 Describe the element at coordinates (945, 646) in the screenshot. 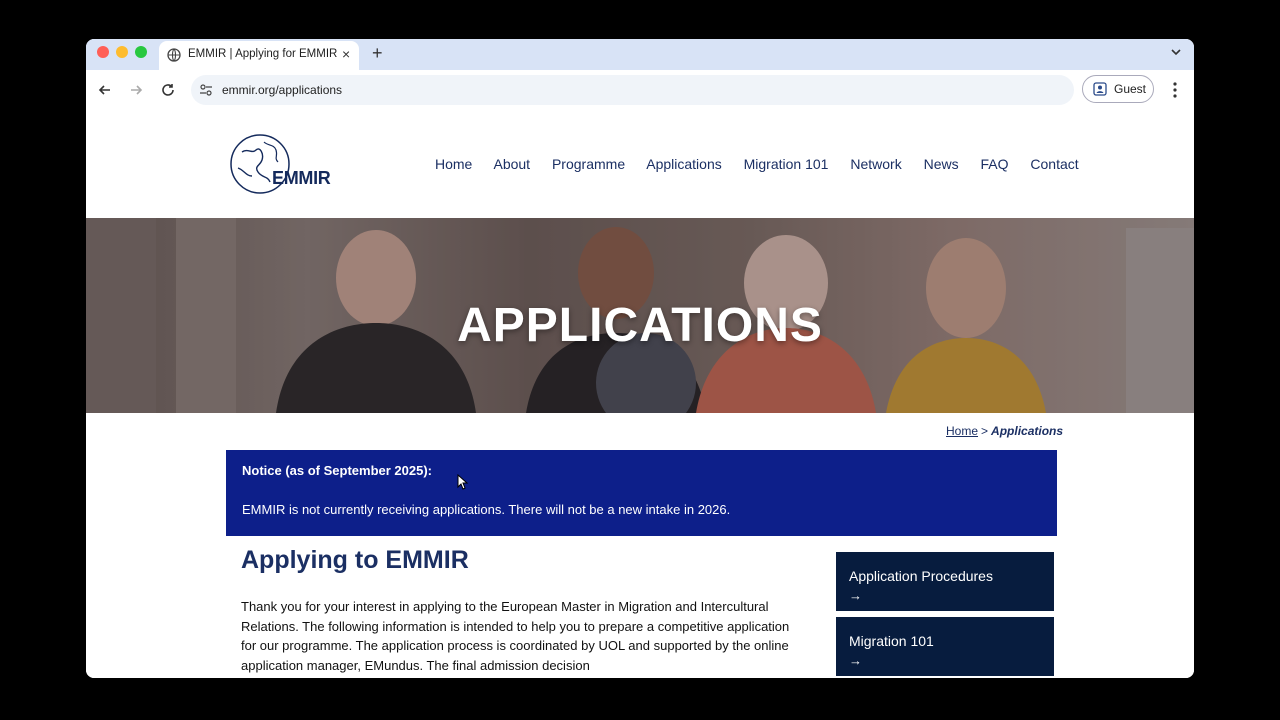

I see `sidebar-link-migration-101: Migration 101 →` at that location.